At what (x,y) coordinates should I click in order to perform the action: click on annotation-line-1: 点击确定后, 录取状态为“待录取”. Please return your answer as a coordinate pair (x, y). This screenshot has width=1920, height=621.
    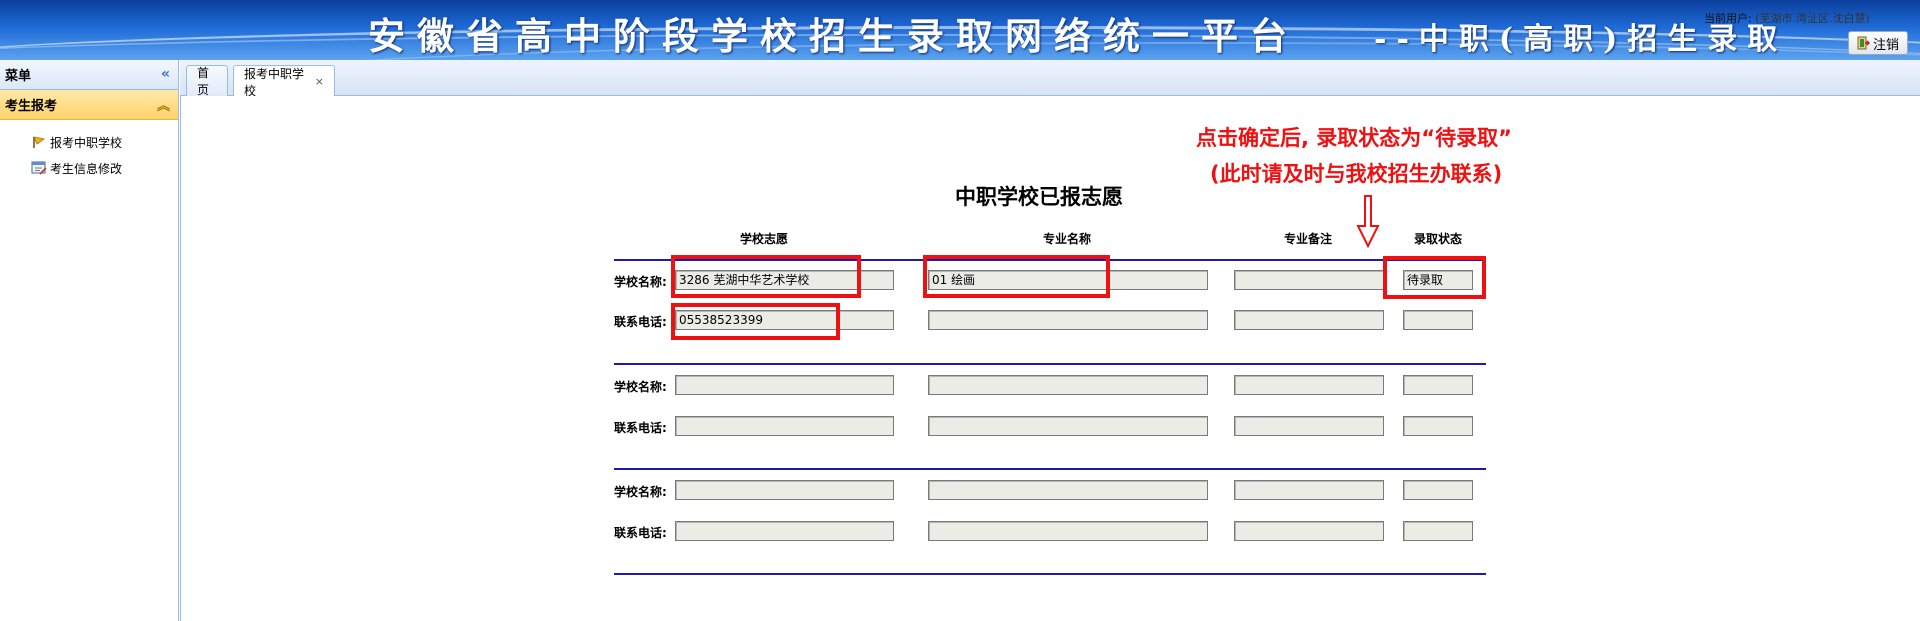
    Looking at the image, I should click on (1354, 138).